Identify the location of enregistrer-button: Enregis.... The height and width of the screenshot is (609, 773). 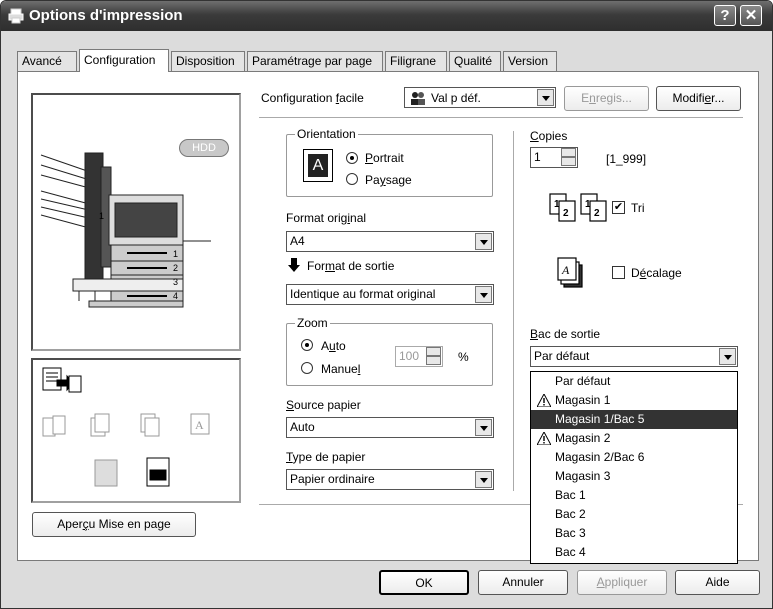
(606, 98).